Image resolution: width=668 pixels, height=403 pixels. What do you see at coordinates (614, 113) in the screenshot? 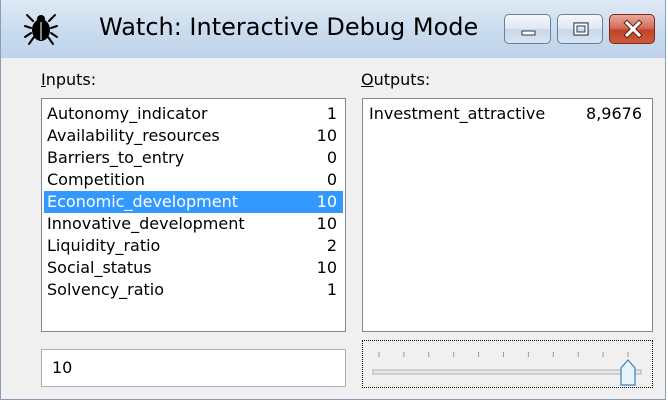
I see `output-value: 8,9676` at bounding box center [614, 113].